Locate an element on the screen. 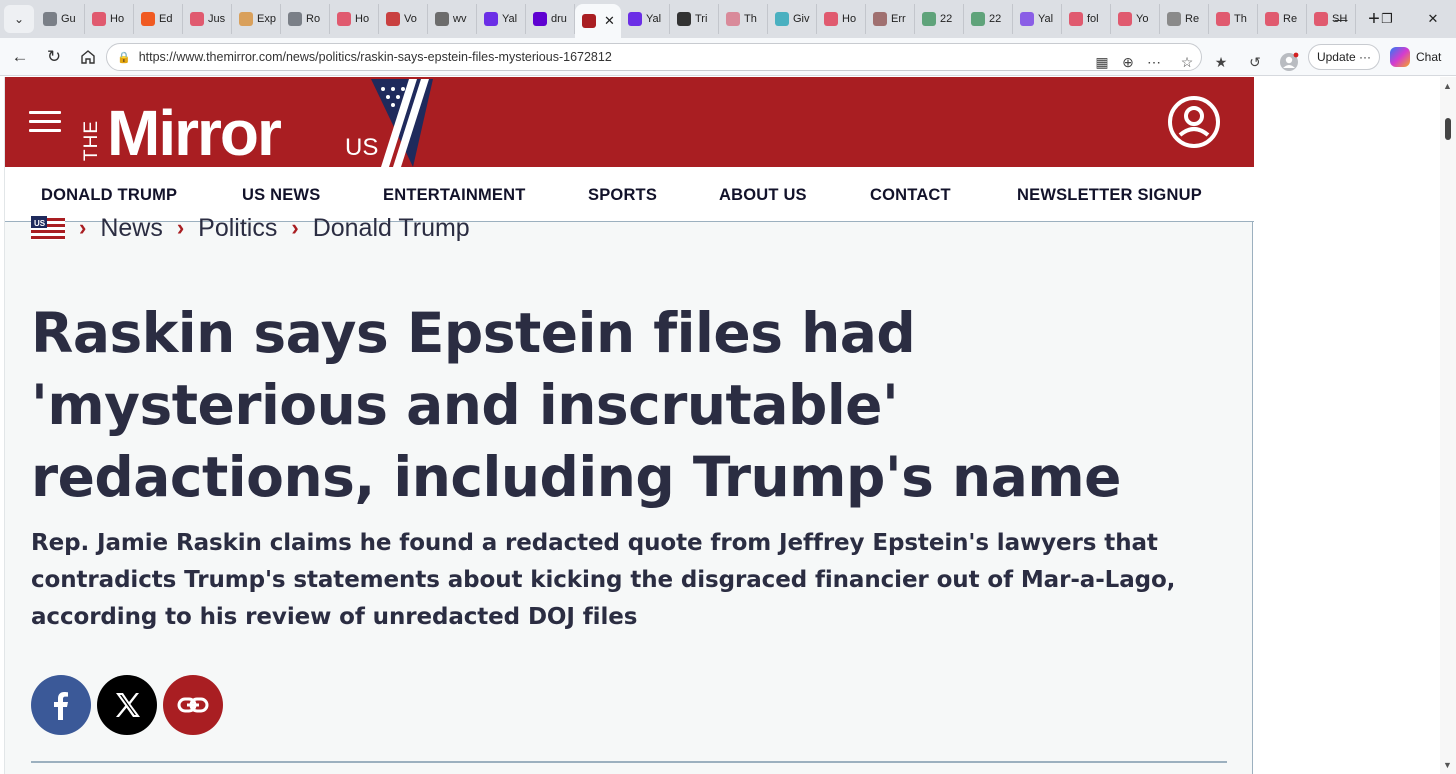 The width and height of the screenshot is (1456, 774). scrollbar-thumb is located at coordinates (1448, 129).